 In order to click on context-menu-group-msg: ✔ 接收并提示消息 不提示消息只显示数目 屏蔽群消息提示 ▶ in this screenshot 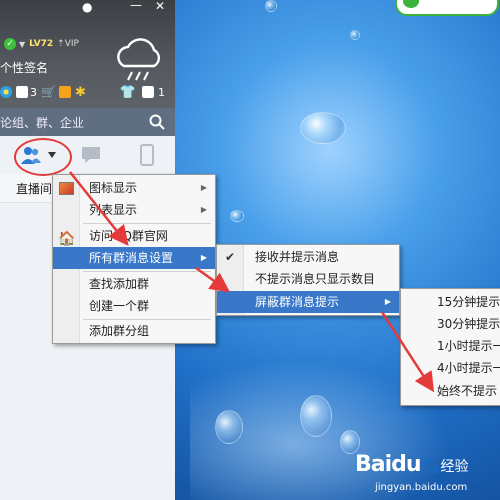, I will do `click(308, 280)`.